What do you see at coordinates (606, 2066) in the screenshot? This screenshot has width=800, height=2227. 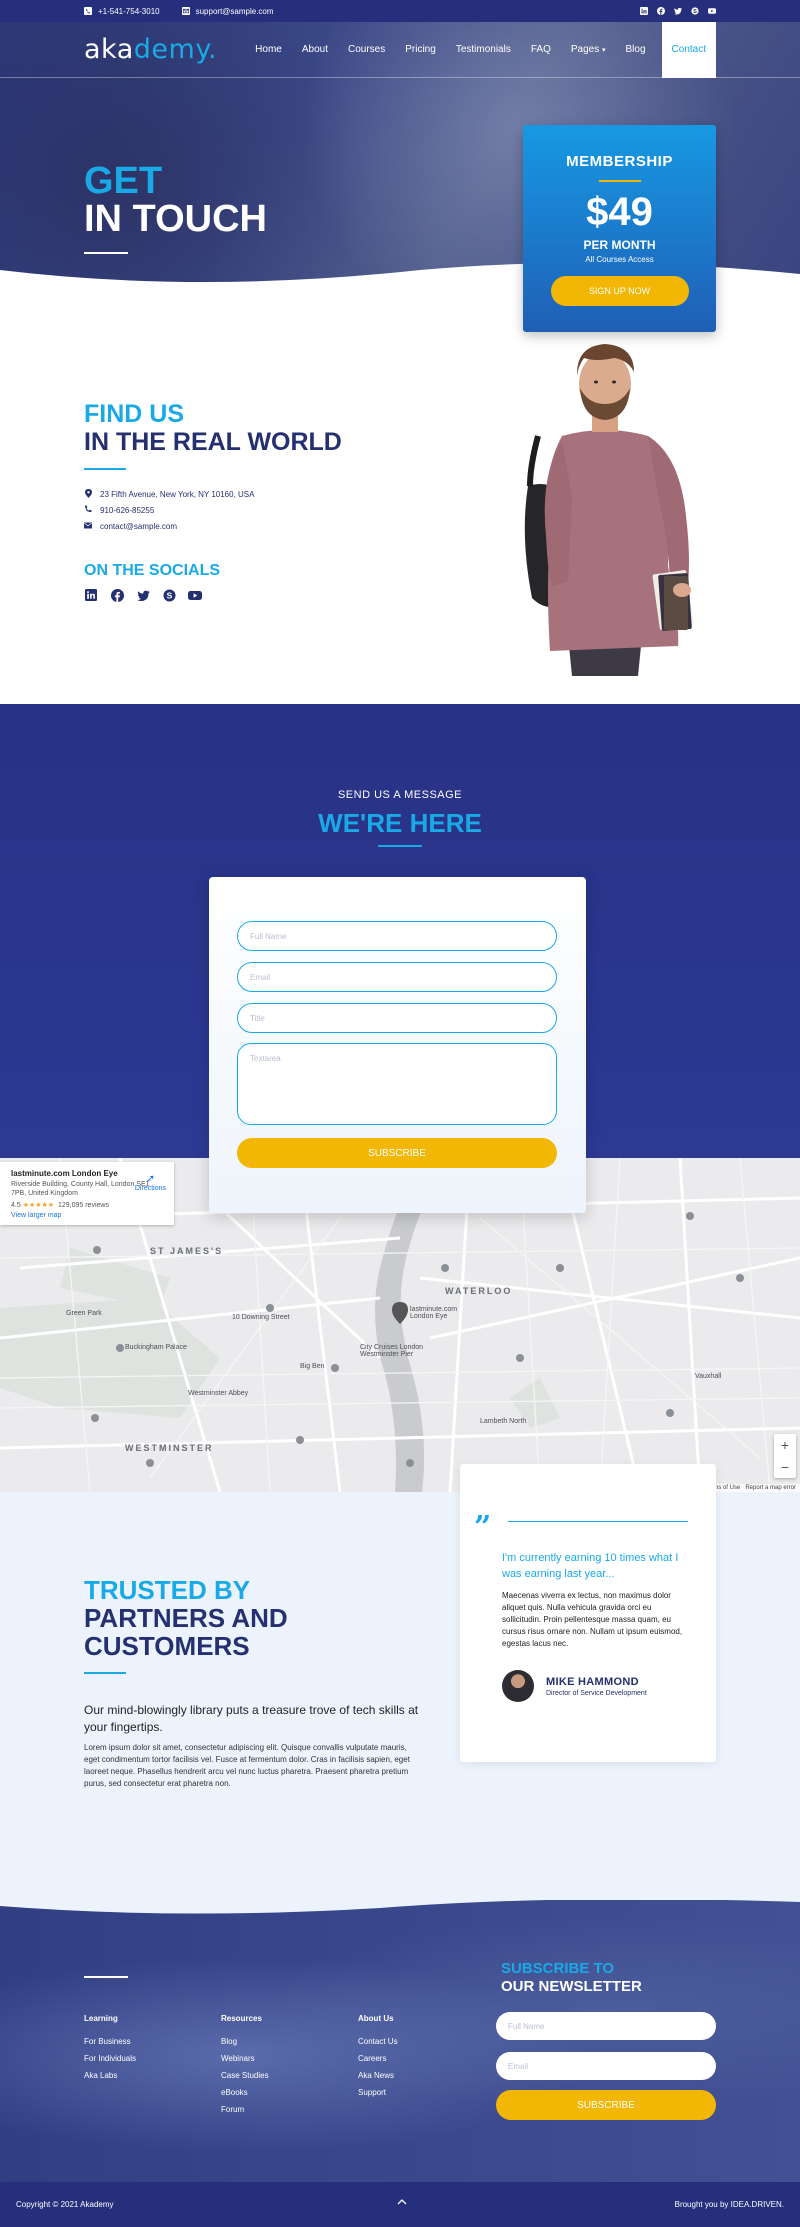 I see `newsletter-email-input: Email` at bounding box center [606, 2066].